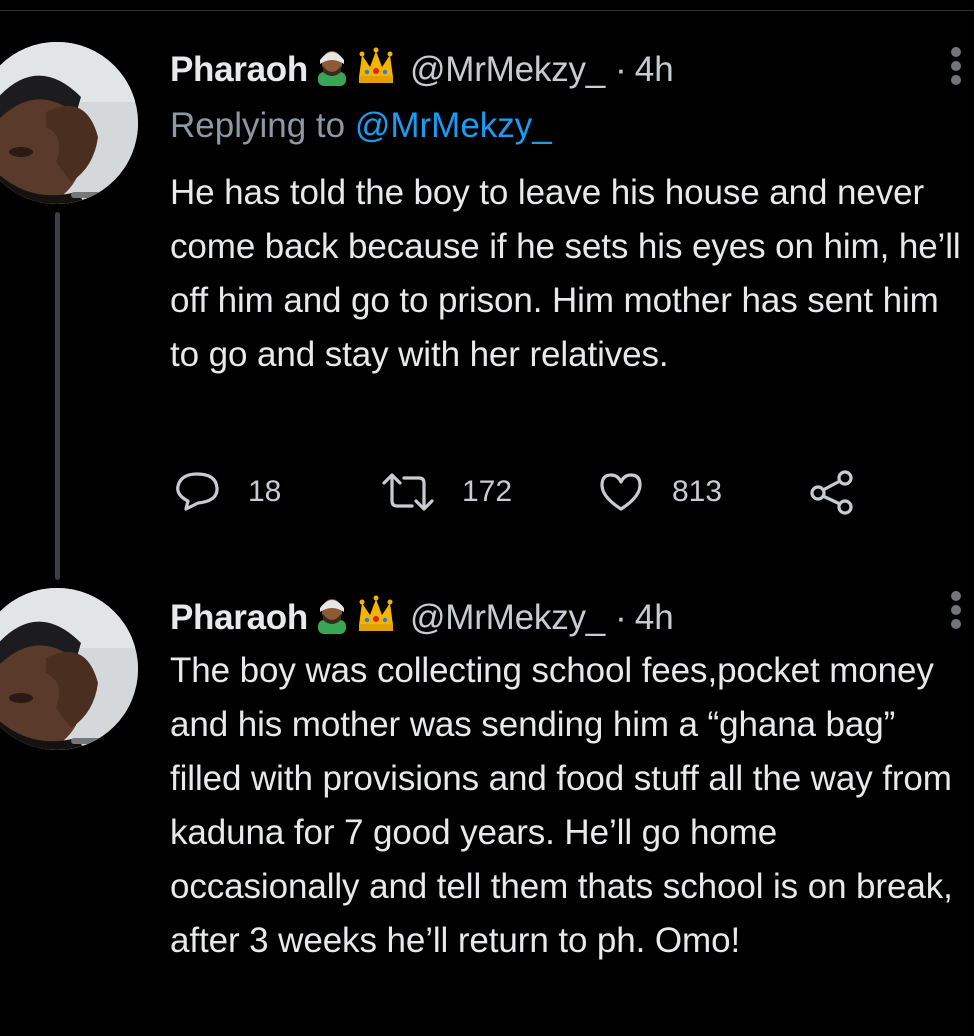  What do you see at coordinates (446, 492) in the screenshot?
I see `retweet-button: 172` at bounding box center [446, 492].